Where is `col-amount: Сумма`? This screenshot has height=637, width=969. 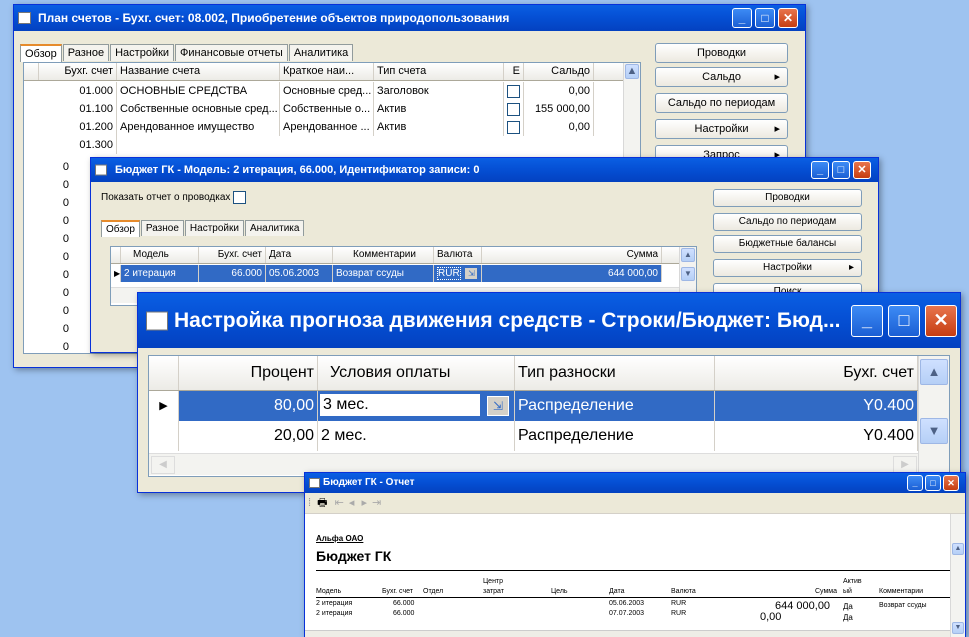 col-amount: Сумма is located at coordinates (572, 255).